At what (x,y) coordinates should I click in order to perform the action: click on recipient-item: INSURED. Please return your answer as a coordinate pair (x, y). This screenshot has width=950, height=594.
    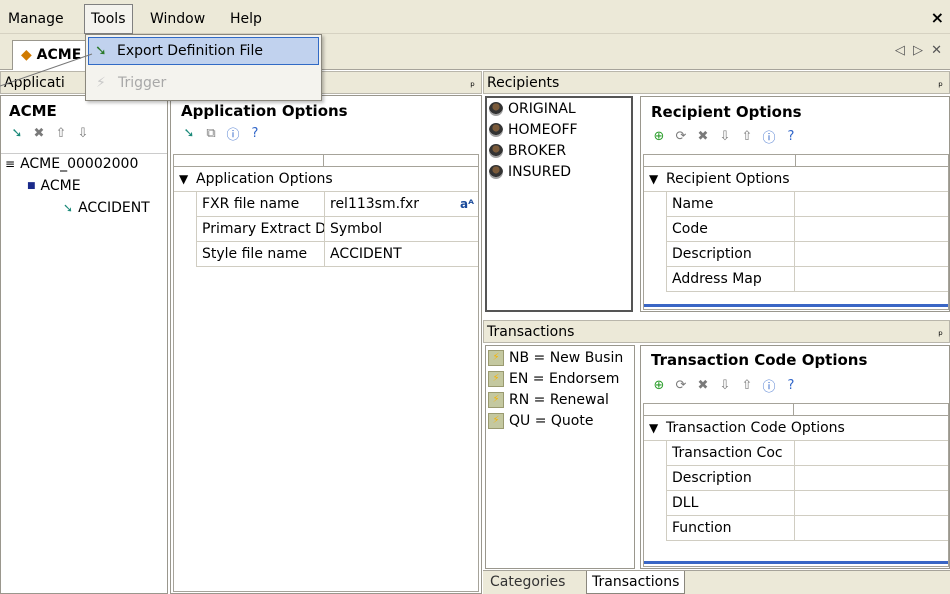
    Looking at the image, I should click on (530, 172).